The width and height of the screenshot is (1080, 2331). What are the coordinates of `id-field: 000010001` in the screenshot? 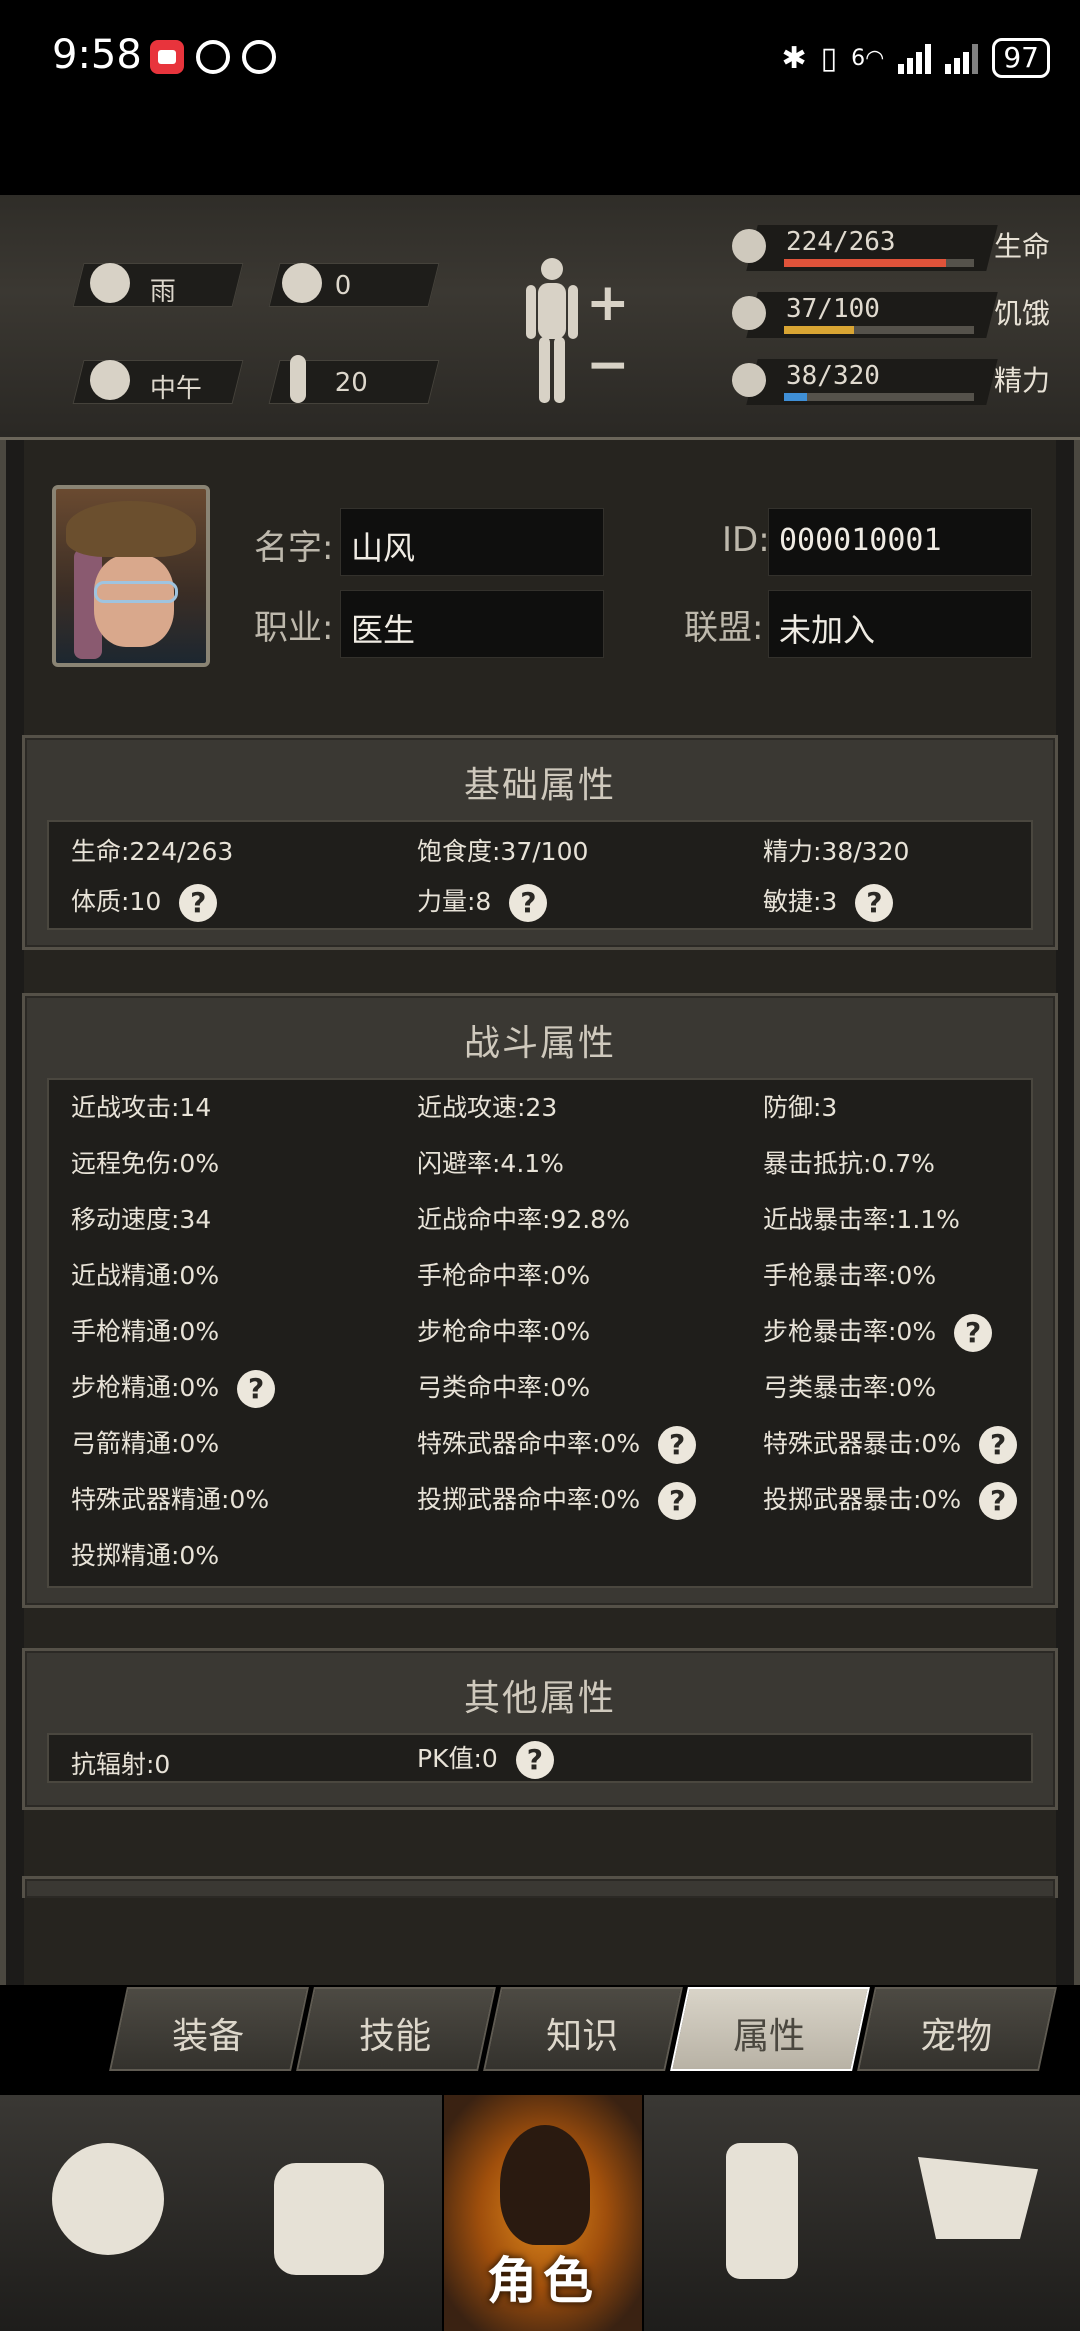 It's located at (900, 542).